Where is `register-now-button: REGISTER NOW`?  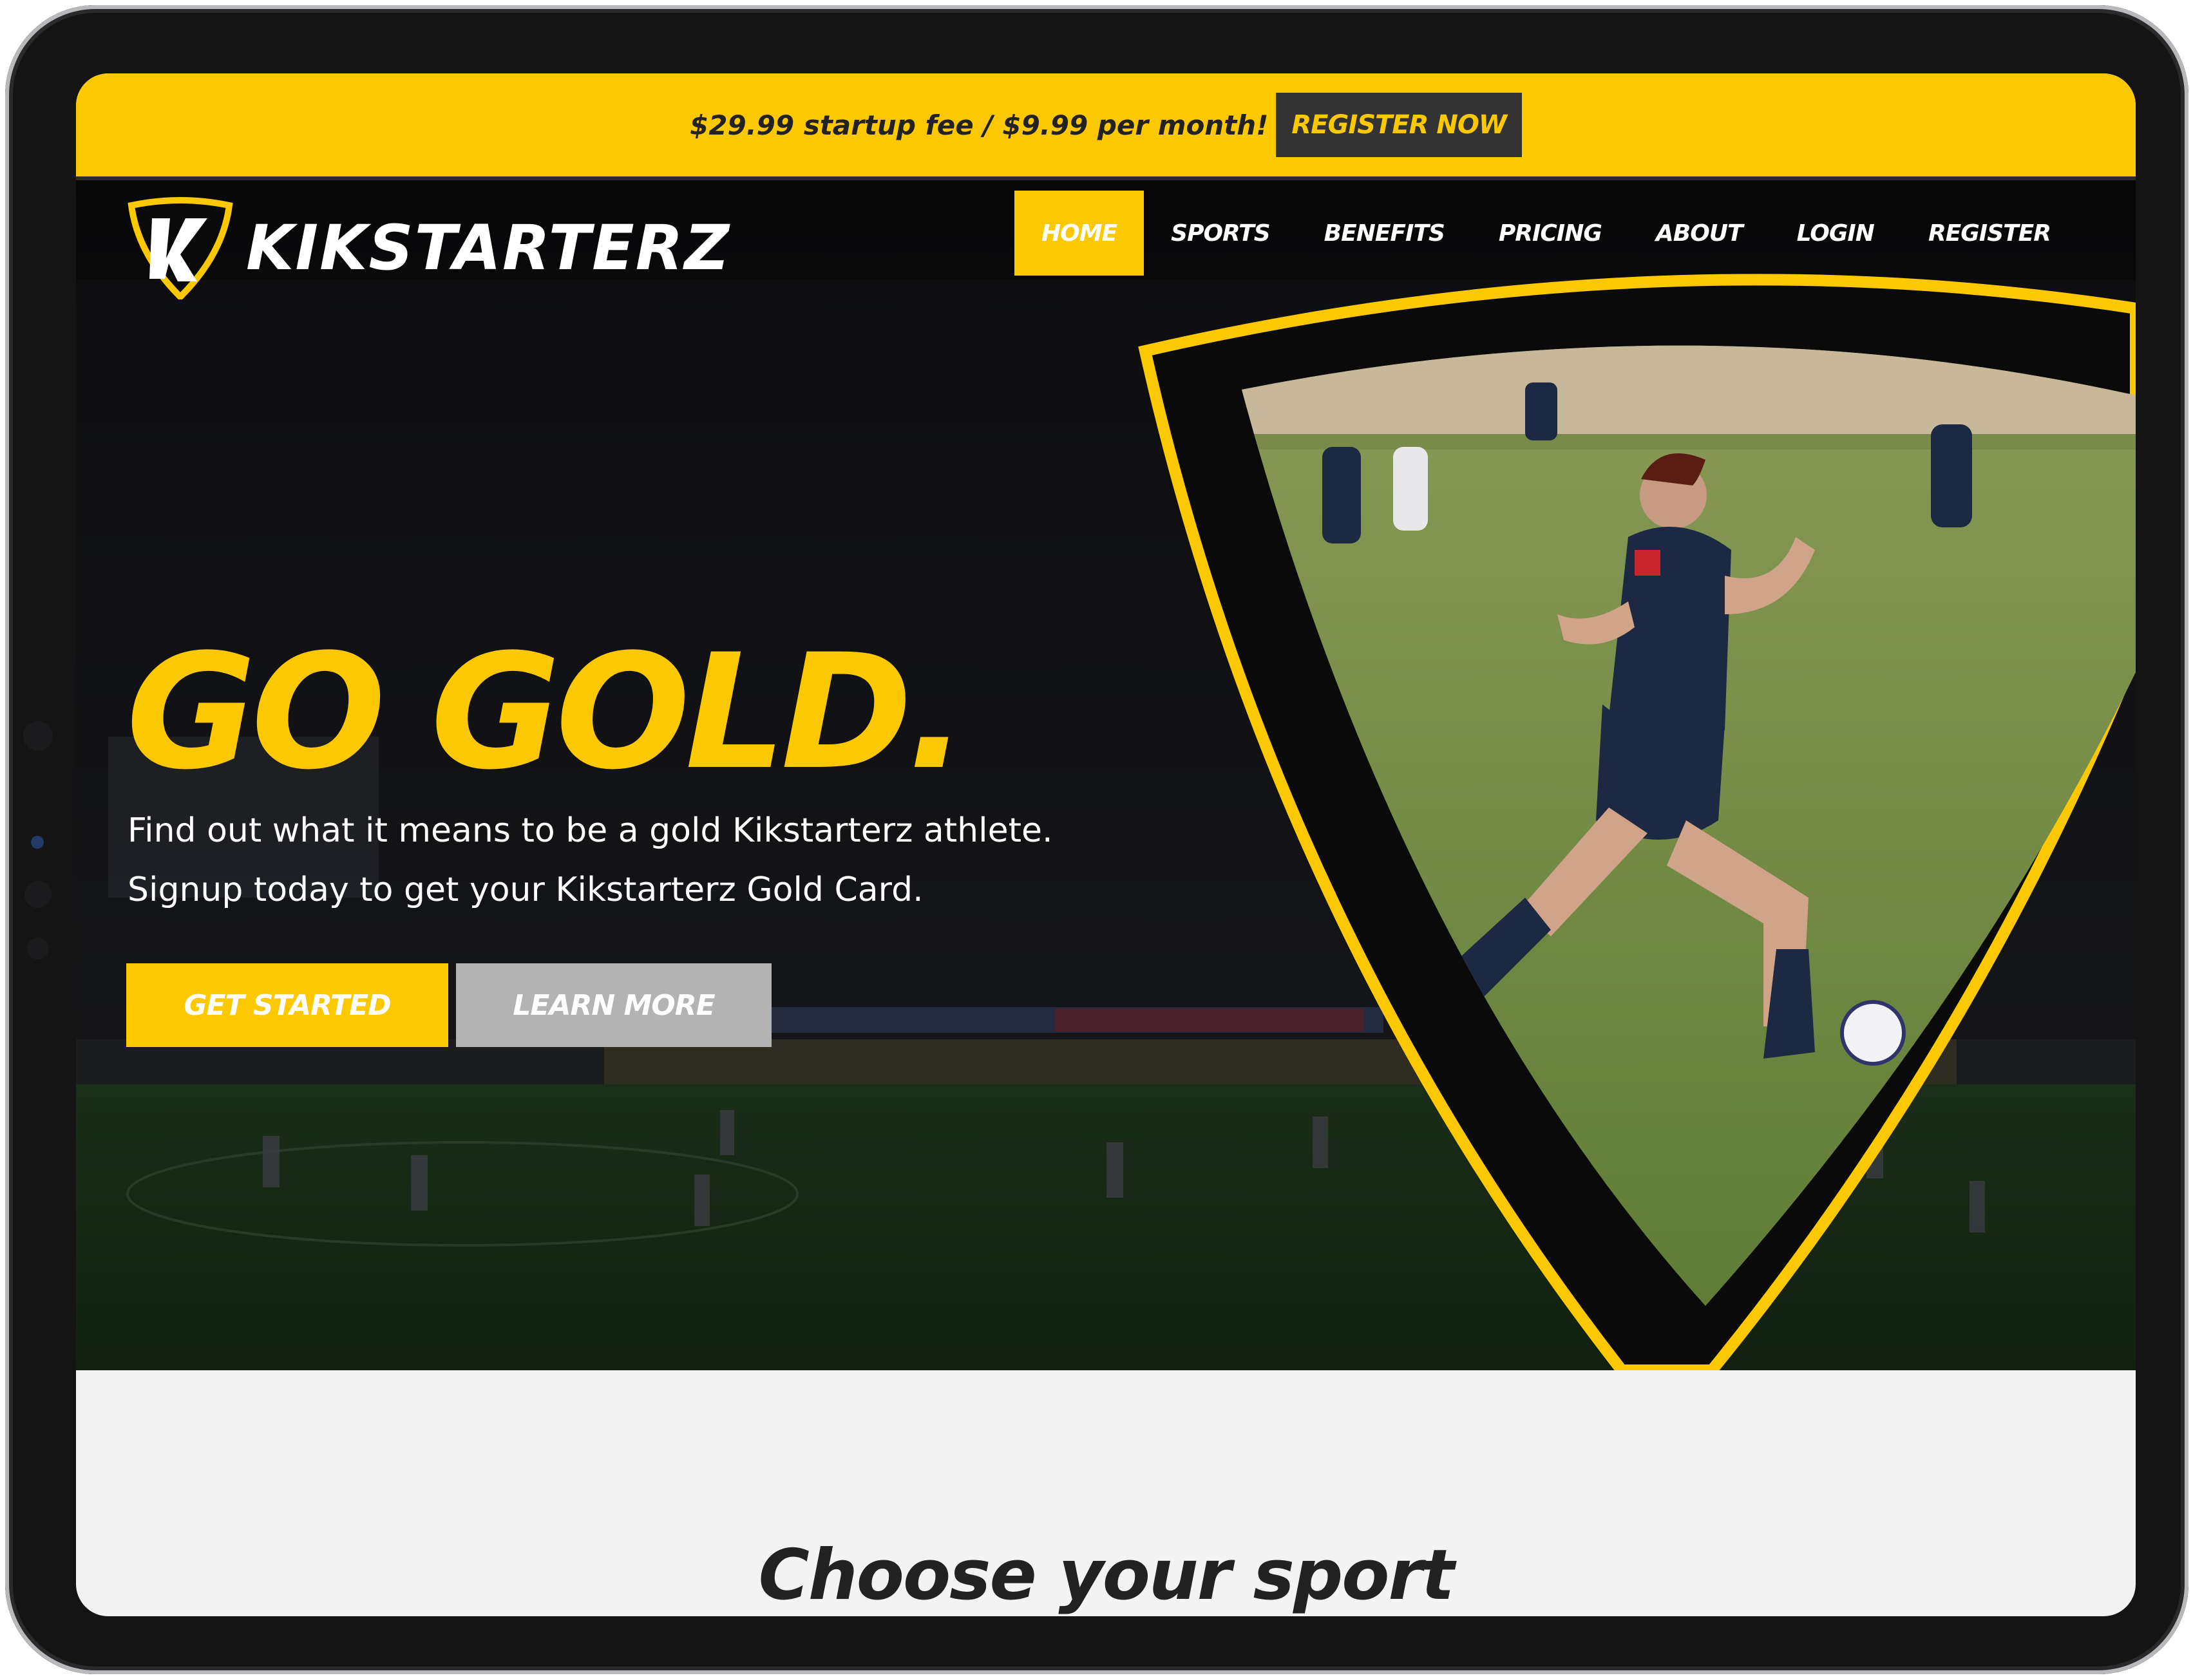 register-now-button: REGISTER NOW is located at coordinates (1399, 125).